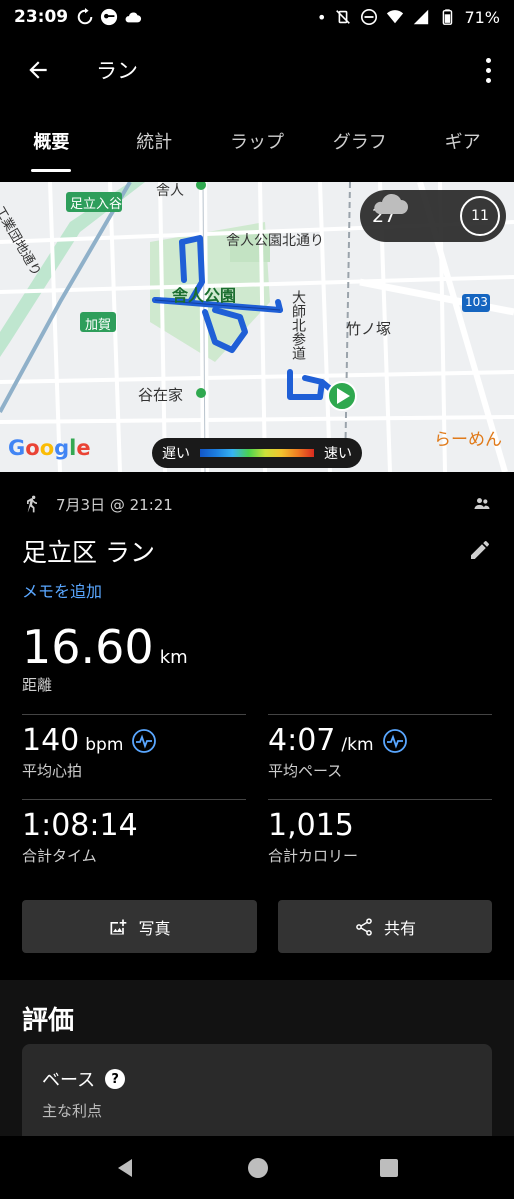  I want to click on heart-rate-value: 140, so click(51, 740).